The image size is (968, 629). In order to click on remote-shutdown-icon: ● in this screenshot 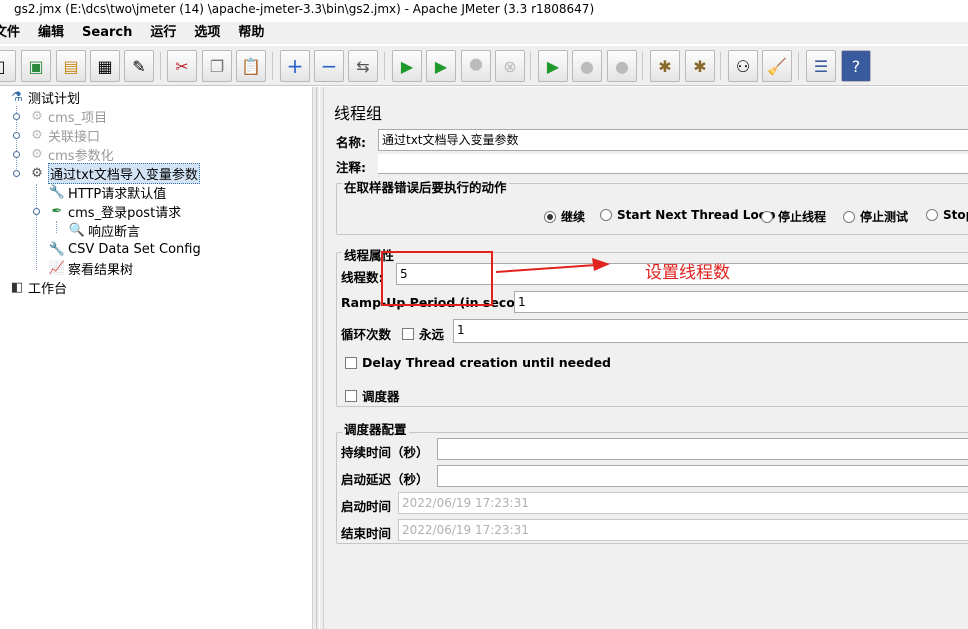, I will do `click(622, 66)`.